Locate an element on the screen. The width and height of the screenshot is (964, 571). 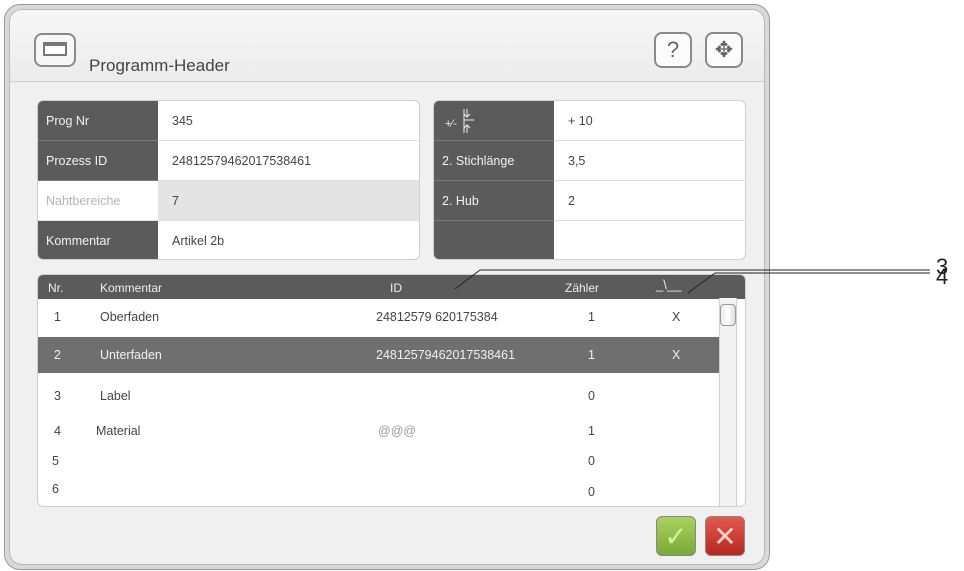
callout-label-4: 4 is located at coordinates (942, 276).